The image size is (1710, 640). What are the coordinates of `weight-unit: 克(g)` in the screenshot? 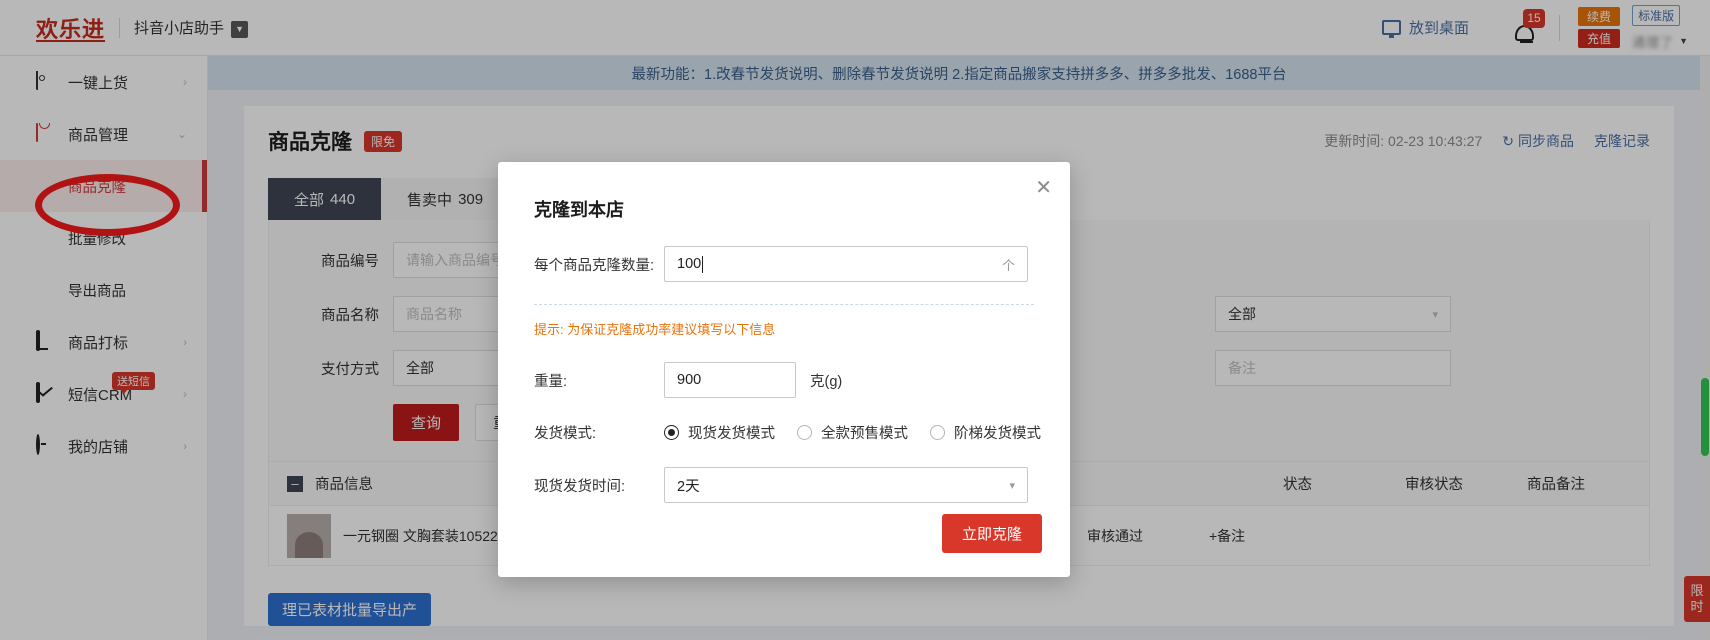 It's located at (826, 381).